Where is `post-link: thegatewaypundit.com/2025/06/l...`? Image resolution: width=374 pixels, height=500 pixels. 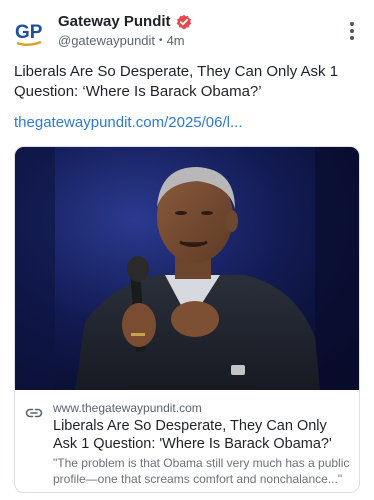
post-link: thegatewaypundit.com/2025/06/l... is located at coordinates (128, 122).